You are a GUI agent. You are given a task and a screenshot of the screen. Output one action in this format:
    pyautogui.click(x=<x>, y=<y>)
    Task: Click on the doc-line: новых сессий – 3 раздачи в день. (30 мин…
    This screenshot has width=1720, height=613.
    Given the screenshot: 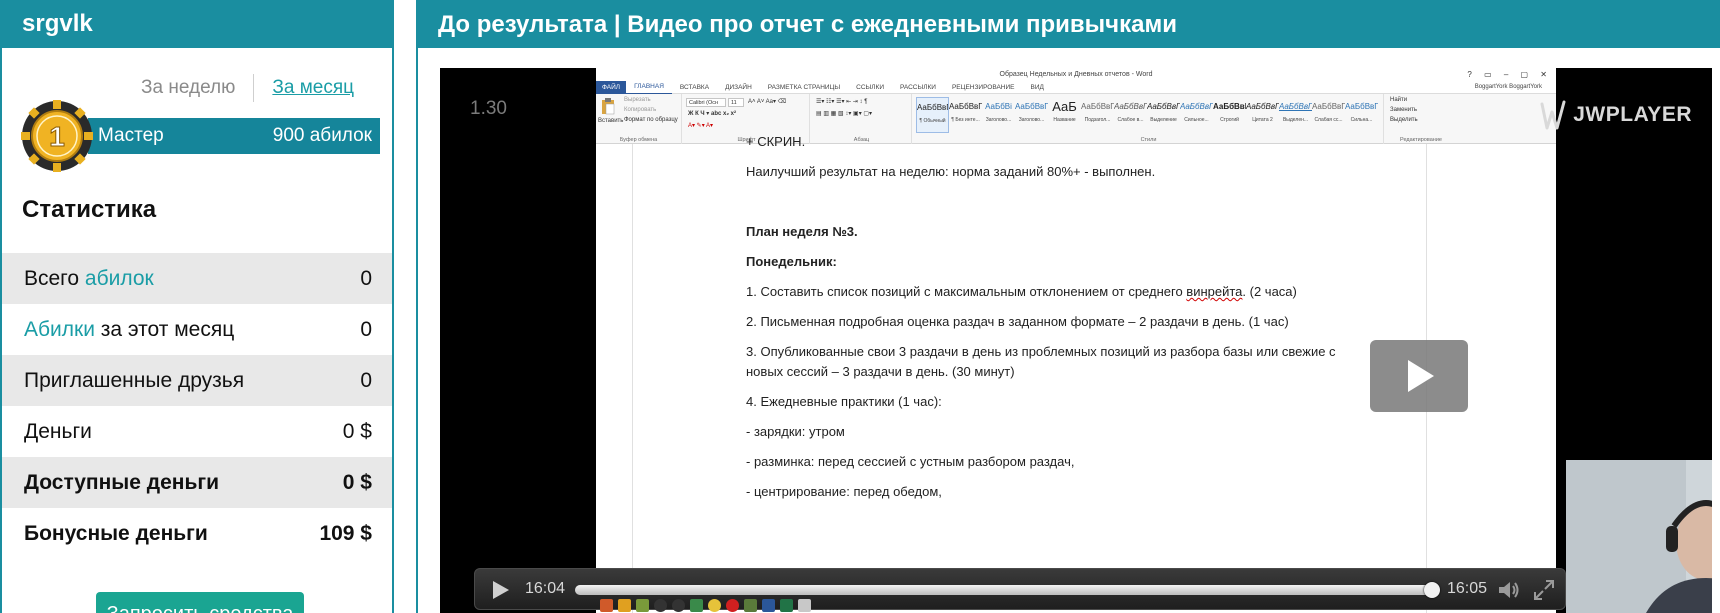 What is the action you would take?
    pyautogui.click(x=880, y=371)
    